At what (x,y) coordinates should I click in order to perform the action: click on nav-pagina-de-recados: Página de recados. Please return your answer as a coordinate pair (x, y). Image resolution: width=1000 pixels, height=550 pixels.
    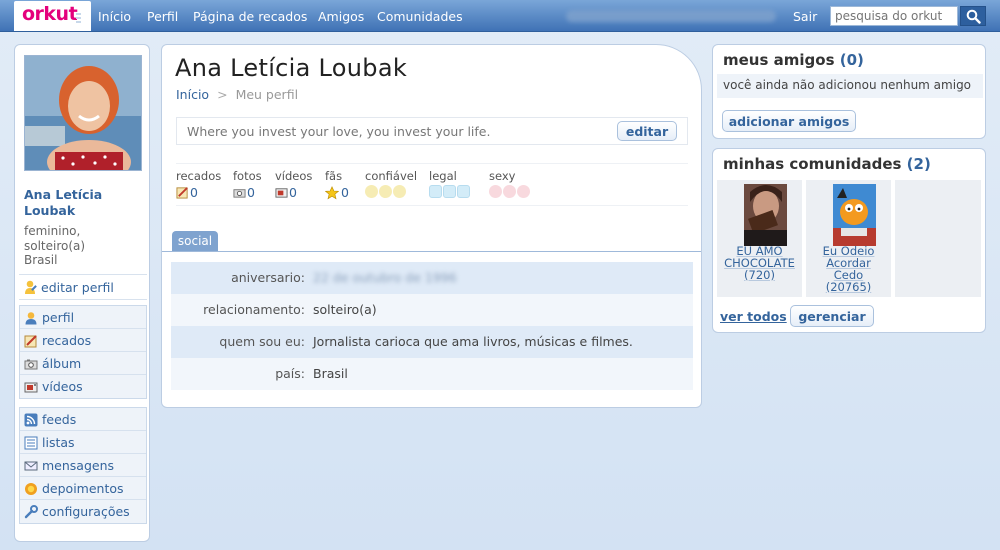
    Looking at the image, I should click on (250, 16).